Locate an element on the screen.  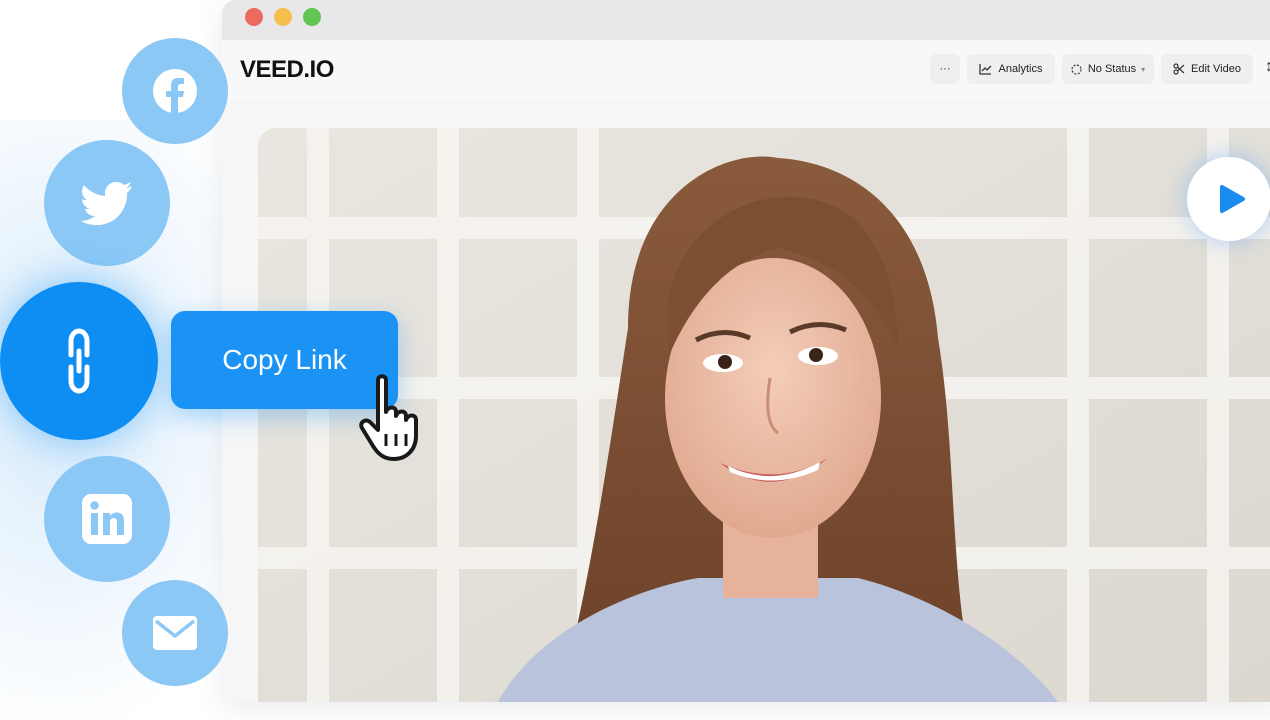
linkedin-icon is located at coordinates (107, 519).